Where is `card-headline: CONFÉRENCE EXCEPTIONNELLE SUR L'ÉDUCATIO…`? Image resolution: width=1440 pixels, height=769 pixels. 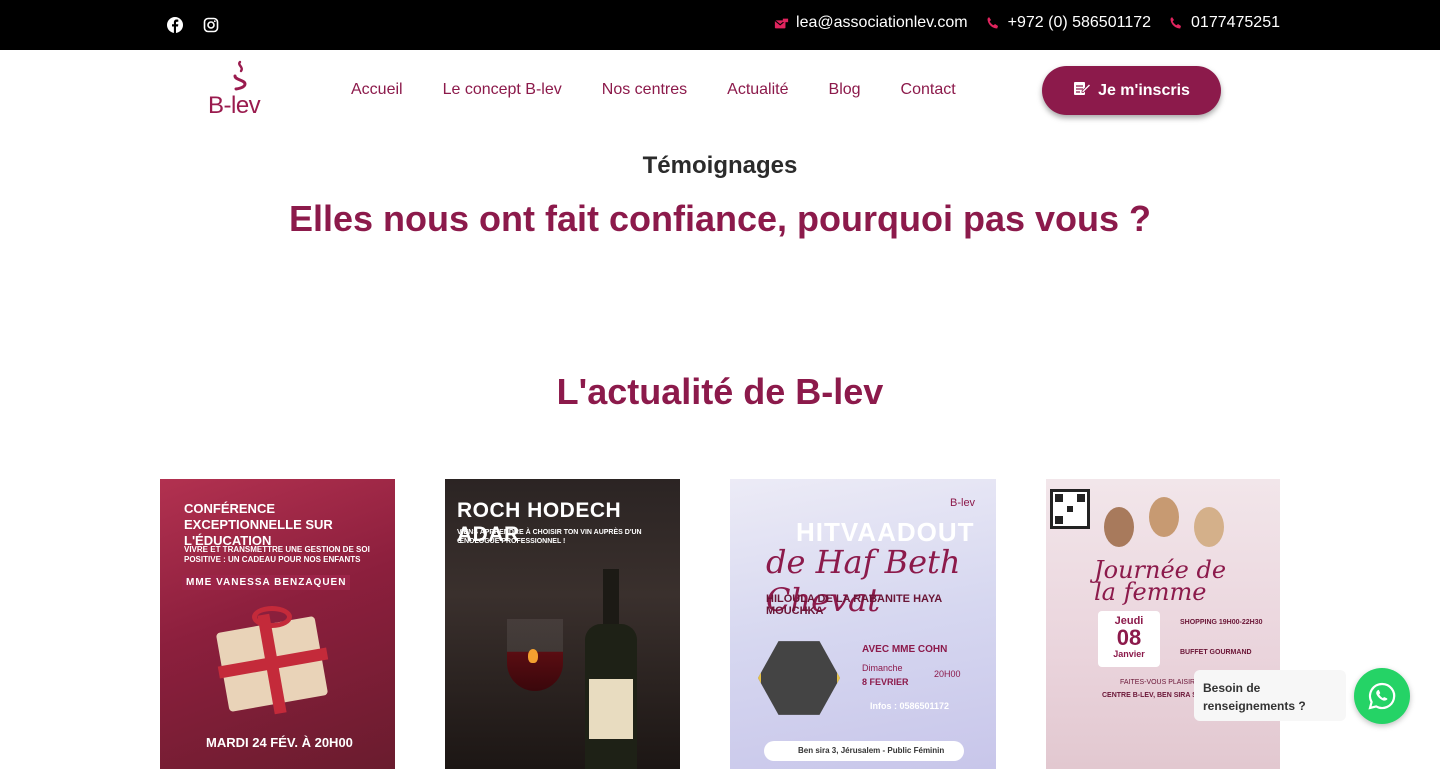 card-headline: CONFÉRENCE EXCEPTIONNELLE SUR L'ÉDUCATIO… is located at coordinates (258, 524).